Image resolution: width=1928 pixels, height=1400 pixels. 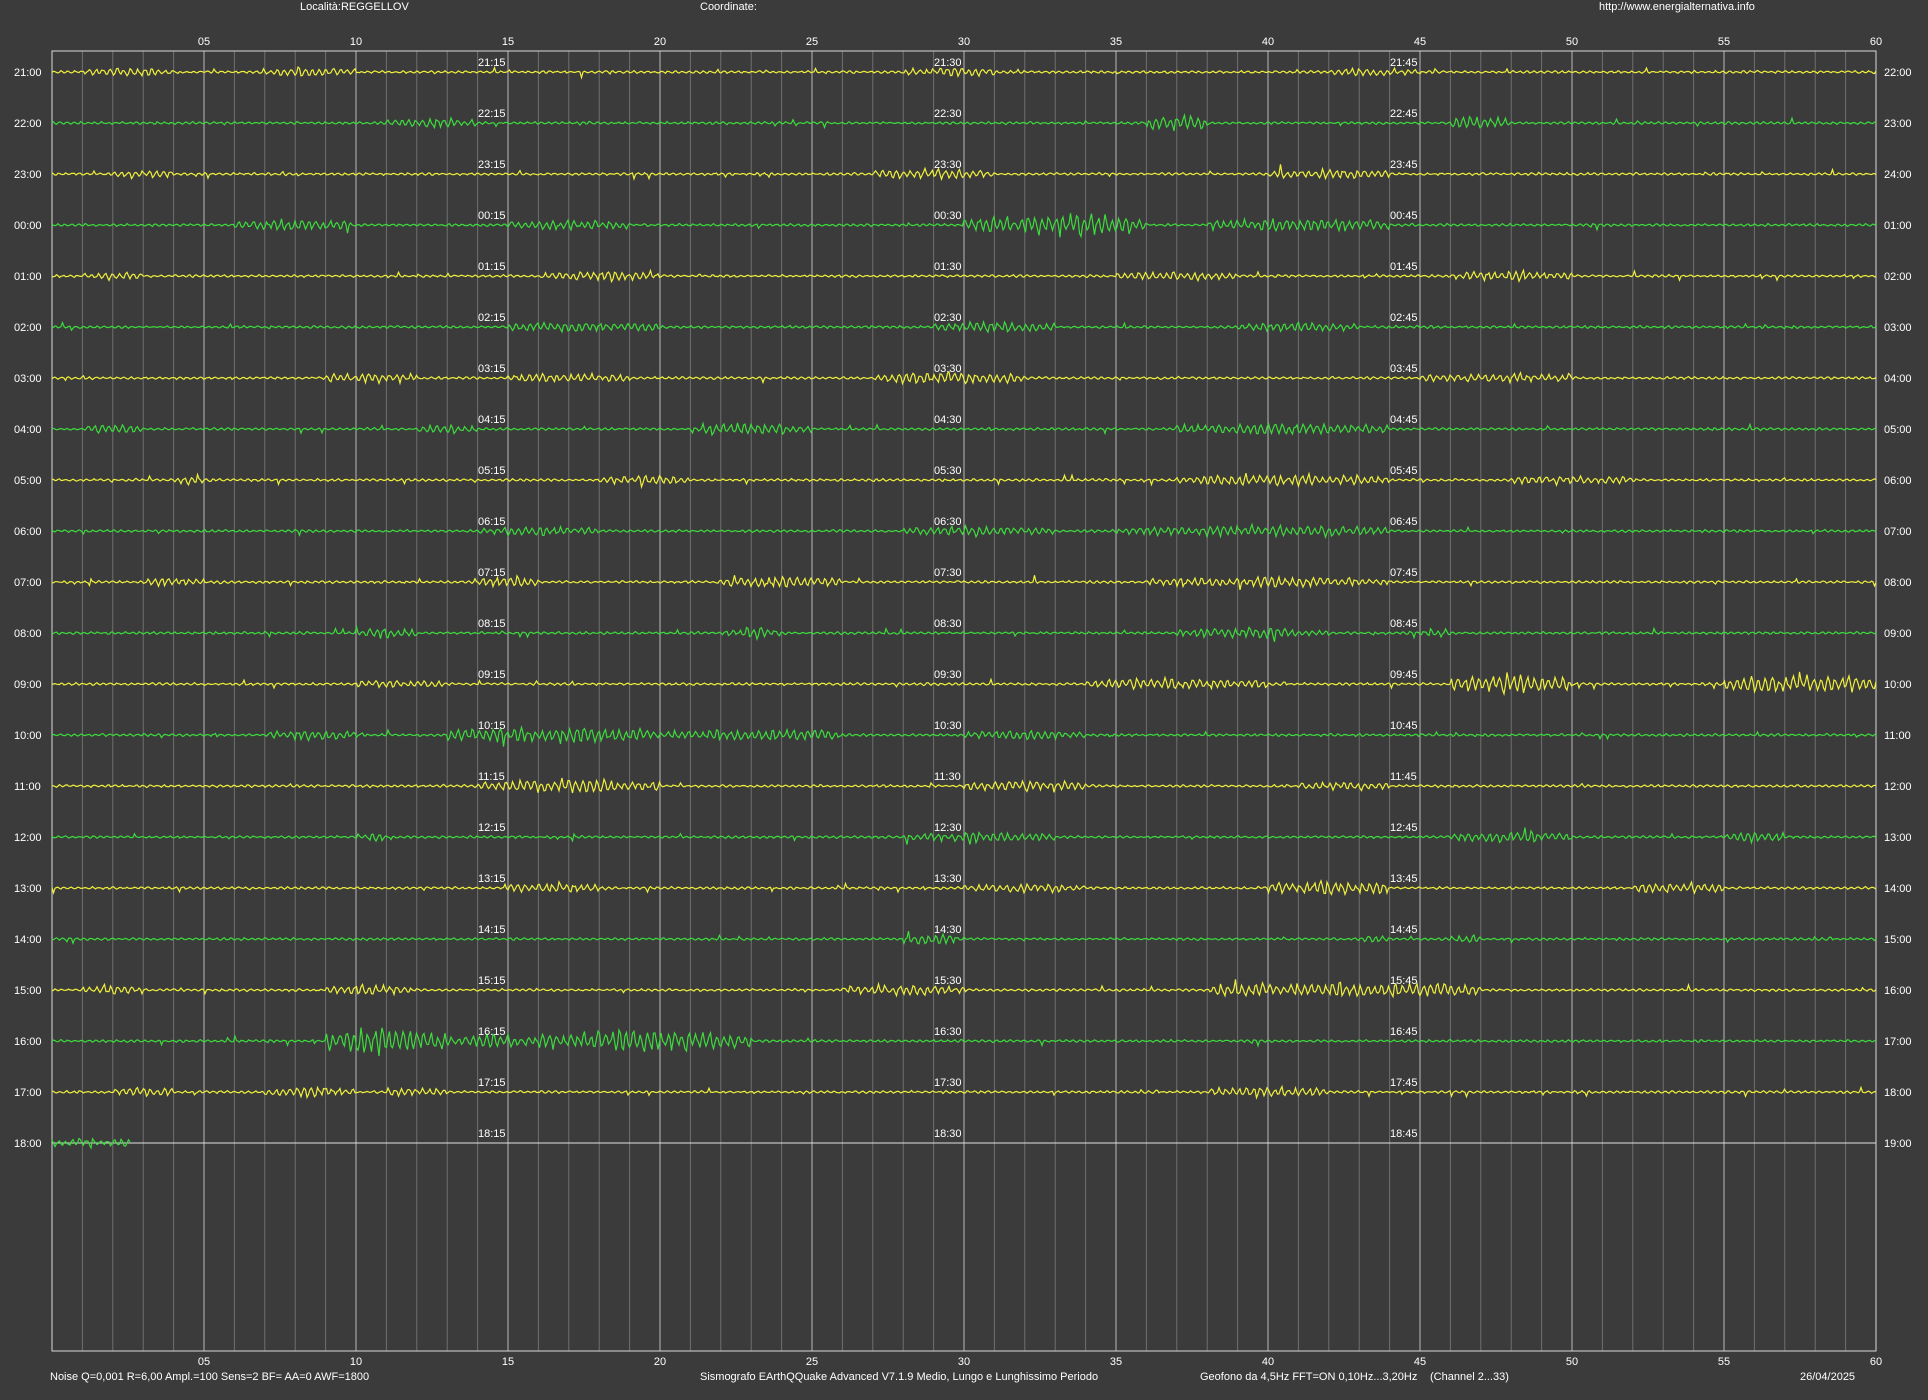 I want to click on row-quarter-mark: 01:30, so click(x=948, y=267).